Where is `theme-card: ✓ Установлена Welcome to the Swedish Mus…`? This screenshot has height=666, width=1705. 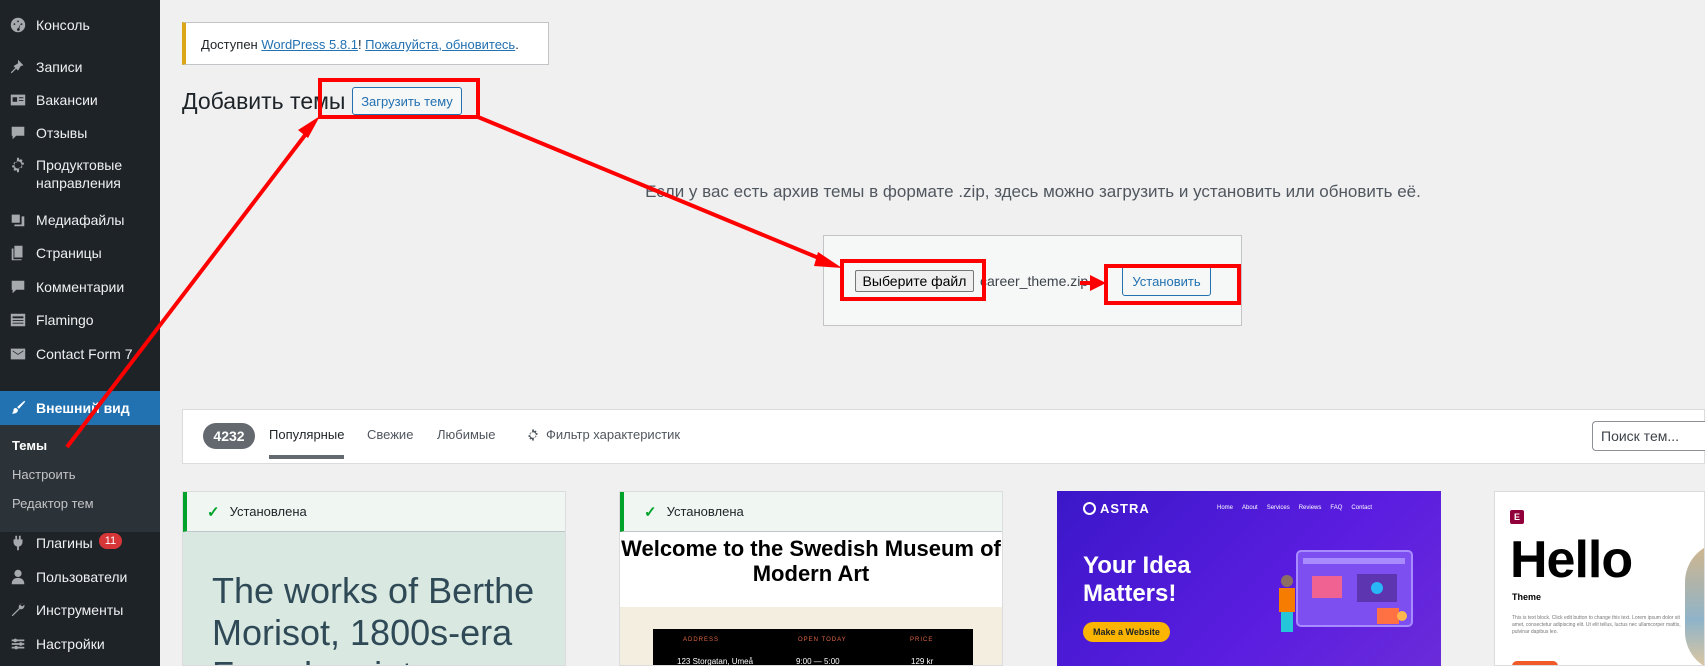
theme-card: ✓ Установлена Welcome to the Swedish Mus… is located at coordinates (811, 578).